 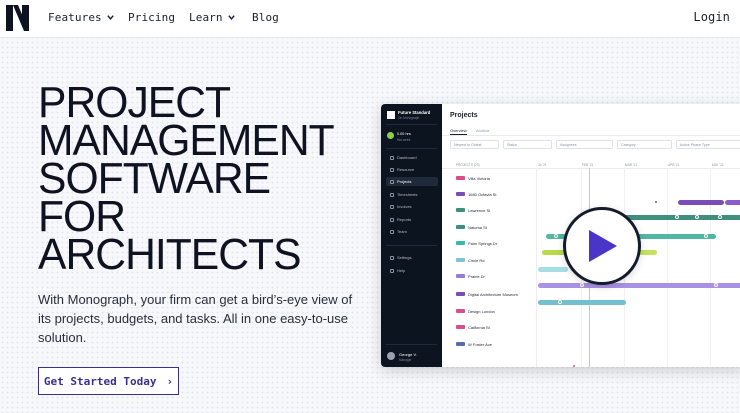 What do you see at coordinates (170, 255) in the screenshot?
I see `hero-title-line: ARCHITECTS` at bounding box center [170, 255].